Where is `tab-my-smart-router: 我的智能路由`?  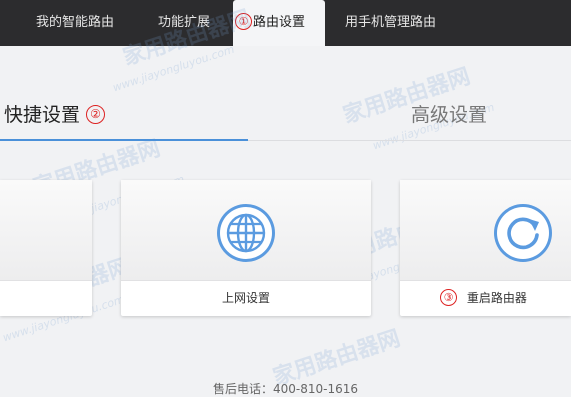 tab-my-smart-router: 我的智能路由 is located at coordinates (75, 23).